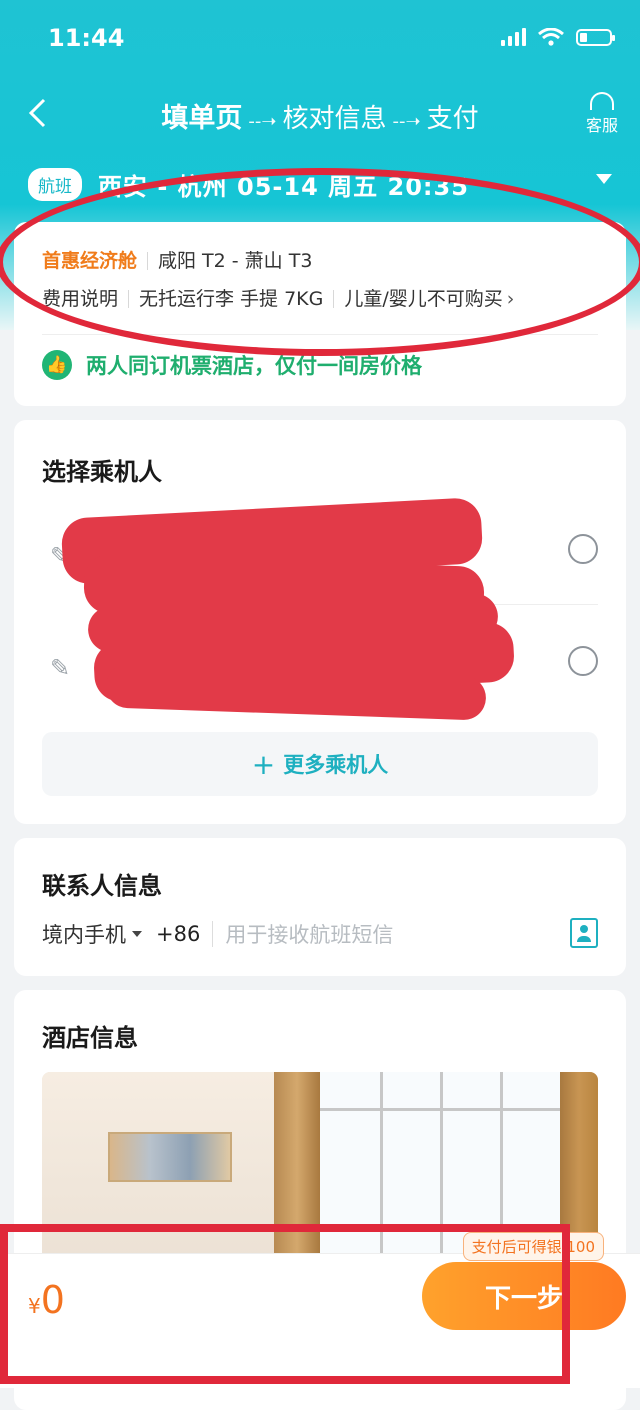 This screenshot has height=1410, width=640. What do you see at coordinates (334, 119) in the screenshot?
I see `step-verify: 核对信息` at bounding box center [334, 119].